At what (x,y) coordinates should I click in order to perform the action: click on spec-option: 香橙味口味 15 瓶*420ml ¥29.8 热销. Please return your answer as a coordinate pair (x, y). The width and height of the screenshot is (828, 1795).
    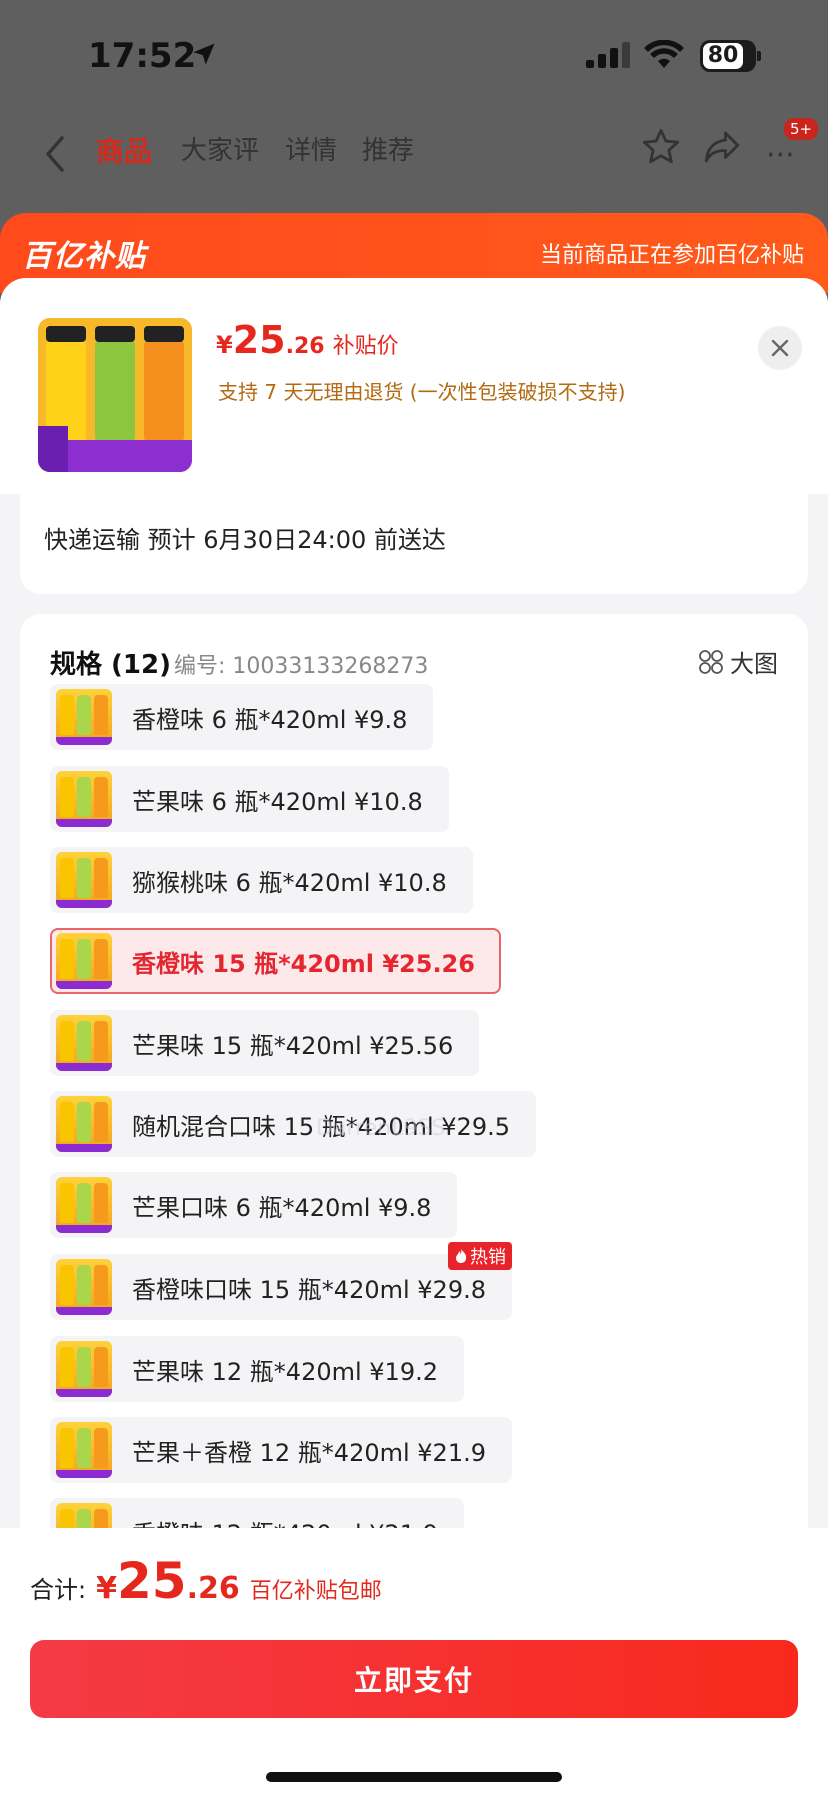
    Looking at the image, I should click on (281, 1281).